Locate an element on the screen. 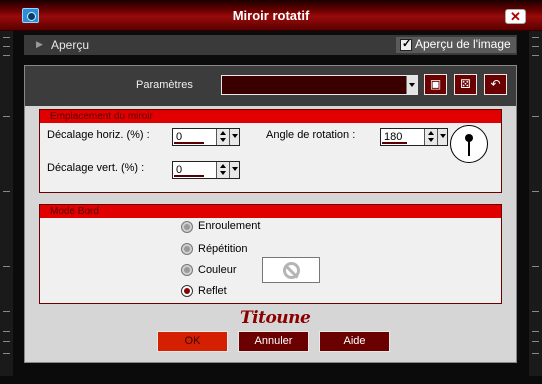 This screenshot has width=542, height=384. show-image-toggle: ✓ Aperçu de l'image is located at coordinates (456, 45).